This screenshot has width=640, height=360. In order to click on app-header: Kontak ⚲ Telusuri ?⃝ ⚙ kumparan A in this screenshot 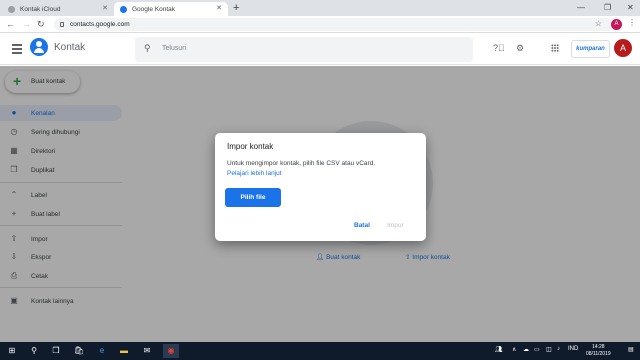, I will do `click(320, 49)`.